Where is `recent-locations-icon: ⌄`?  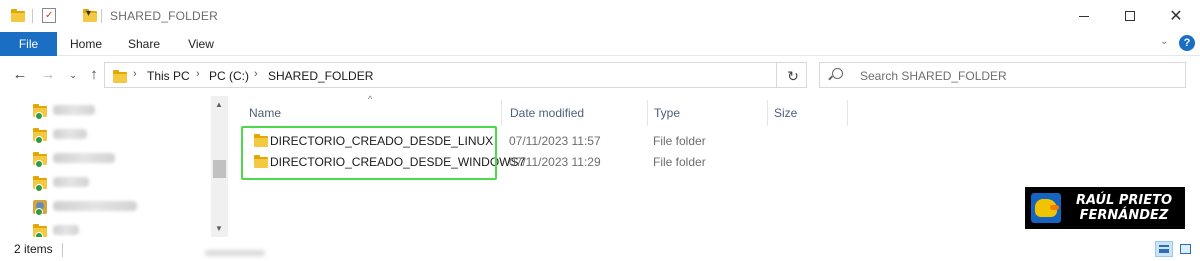
recent-locations-icon: ⌄ is located at coordinates (73, 75).